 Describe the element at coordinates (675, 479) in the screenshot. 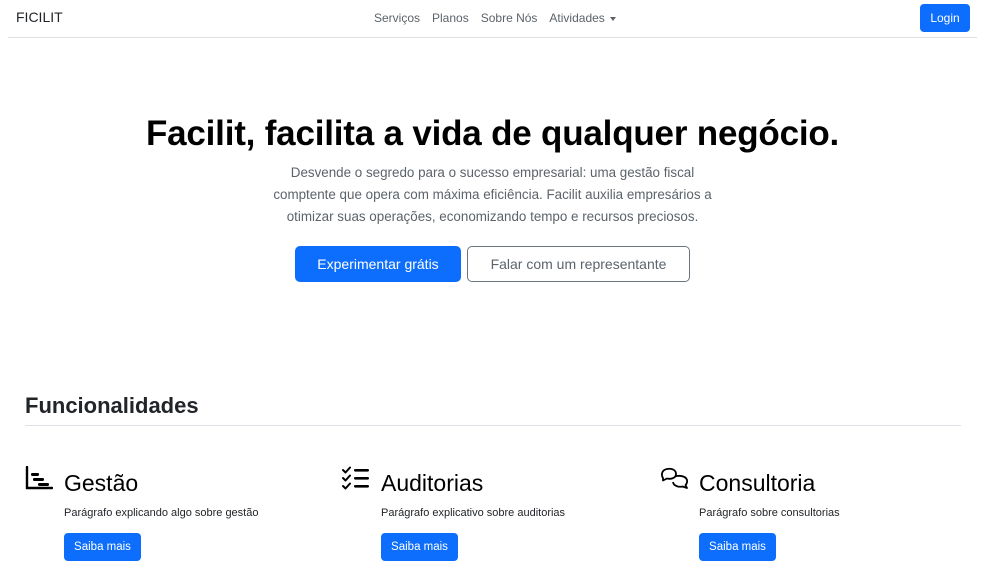

I see `chat-bubbles-icon` at that location.